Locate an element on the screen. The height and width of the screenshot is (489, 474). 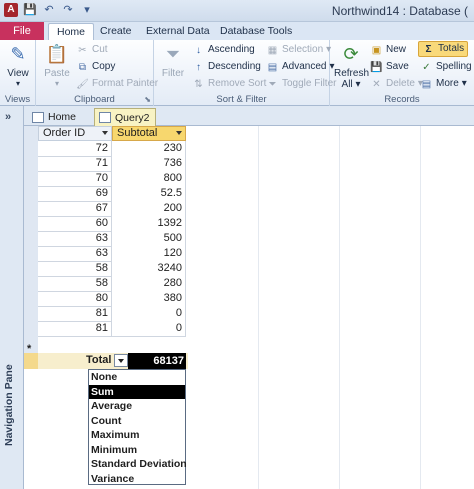
total-row: Total 68137 is located at coordinates (106, 361).